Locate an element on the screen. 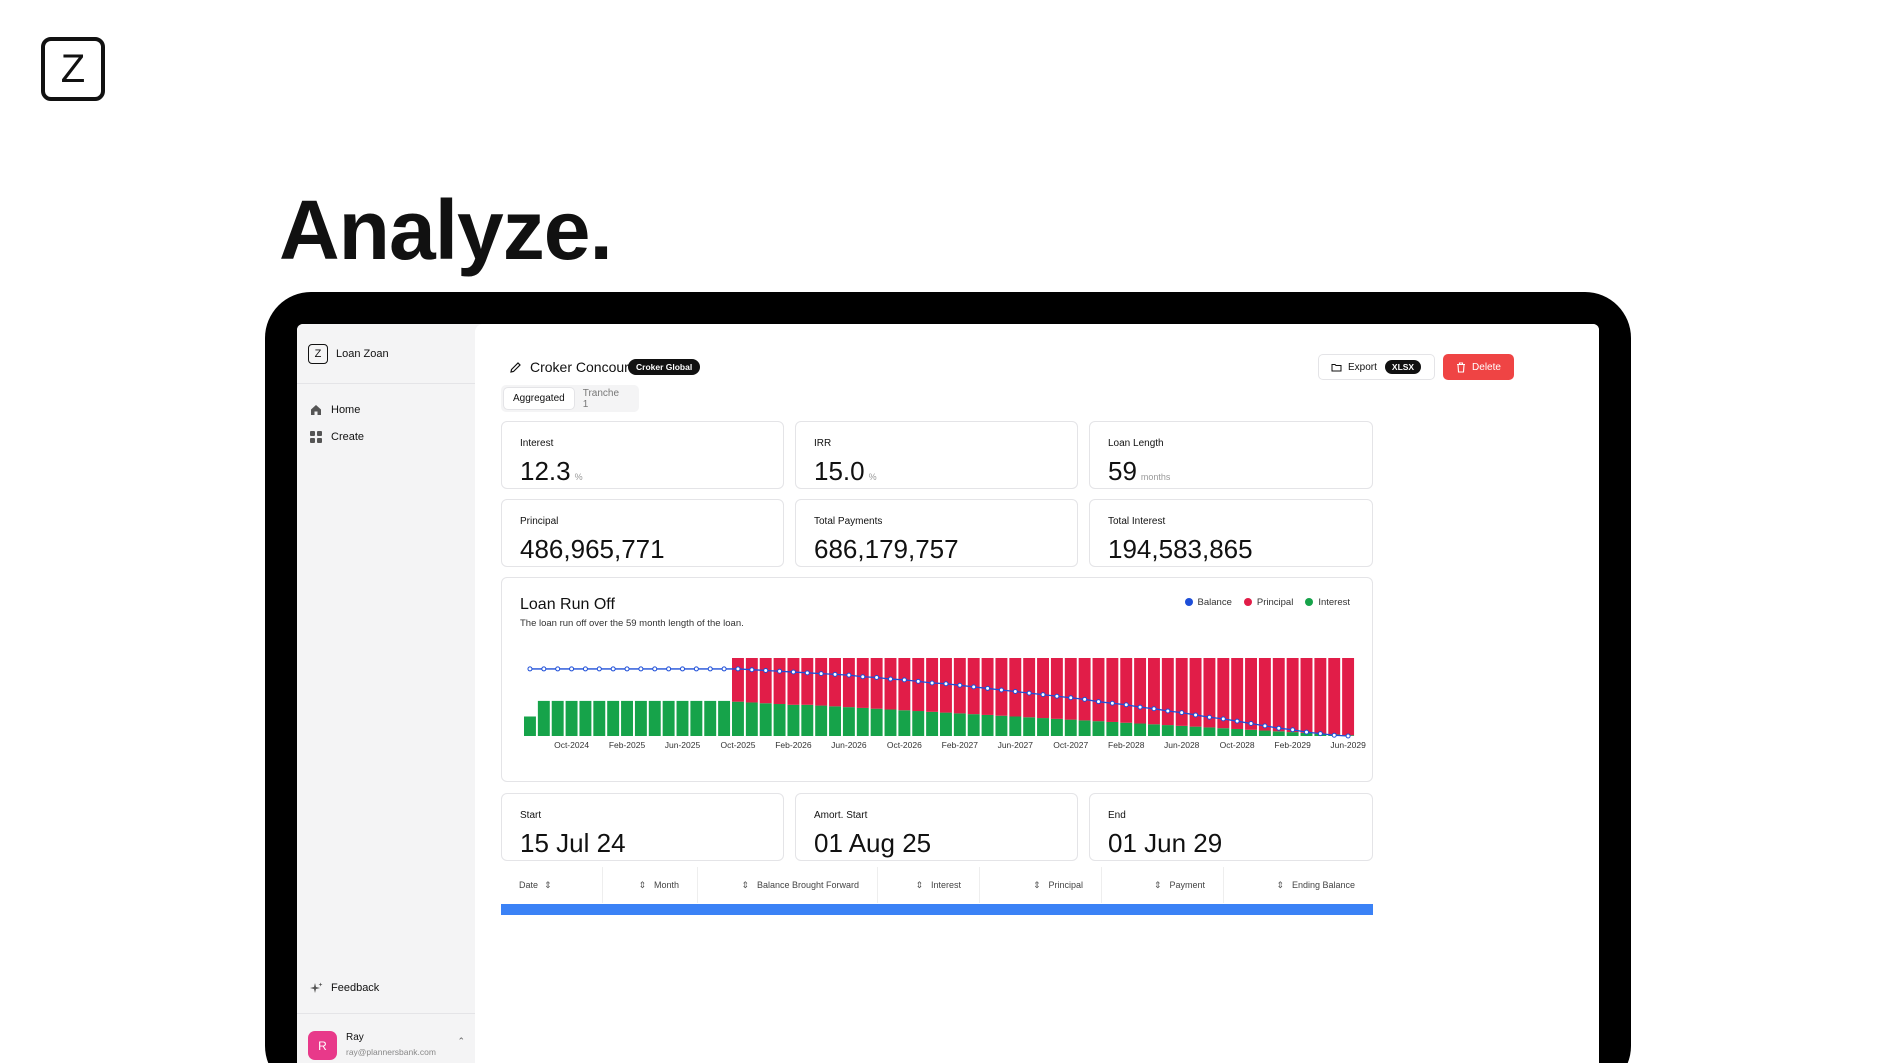 This screenshot has height=1063, width=1890. tab-aggregated: Aggregated is located at coordinates (539, 398).